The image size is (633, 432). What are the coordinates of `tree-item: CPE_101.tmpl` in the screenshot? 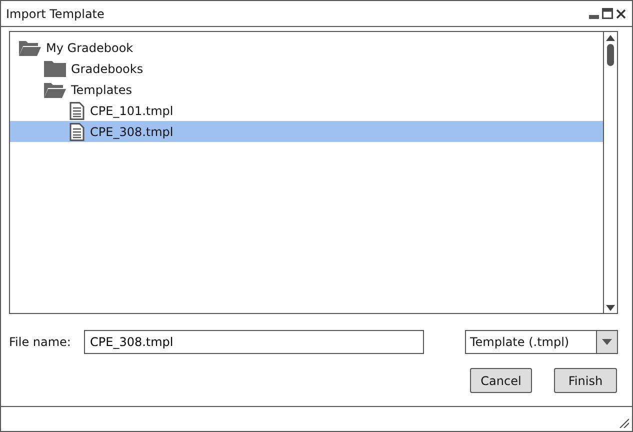 It's located at (306, 110).